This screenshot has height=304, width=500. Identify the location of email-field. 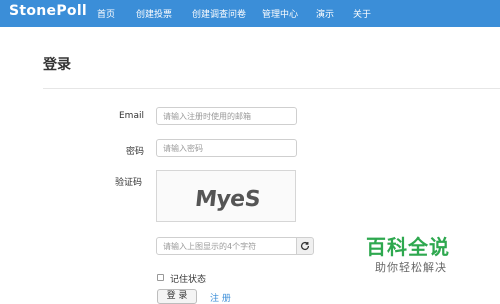
(226, 116).